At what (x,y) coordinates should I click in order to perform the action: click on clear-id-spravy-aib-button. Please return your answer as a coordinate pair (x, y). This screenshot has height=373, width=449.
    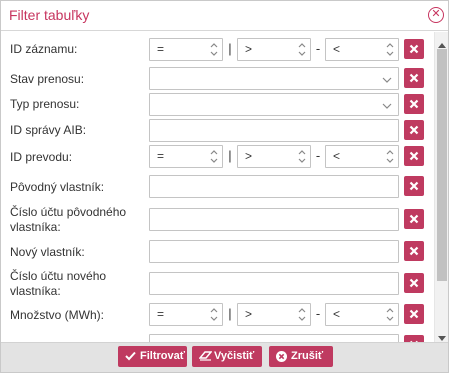
    Looking at the image, I should click on (414, 130).